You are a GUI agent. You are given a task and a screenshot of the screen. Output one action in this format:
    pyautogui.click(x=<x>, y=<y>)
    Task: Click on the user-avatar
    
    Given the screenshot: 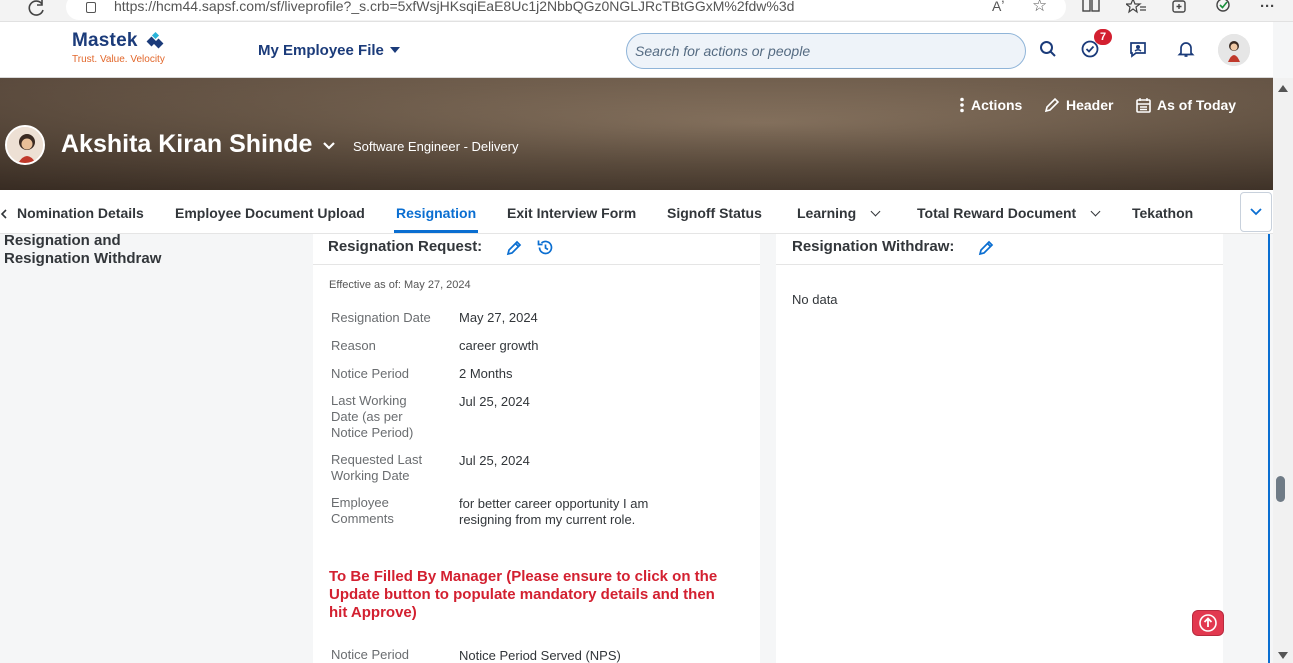 What is the action you would take?
    pyautogui.click(x=1234, y=50)
    